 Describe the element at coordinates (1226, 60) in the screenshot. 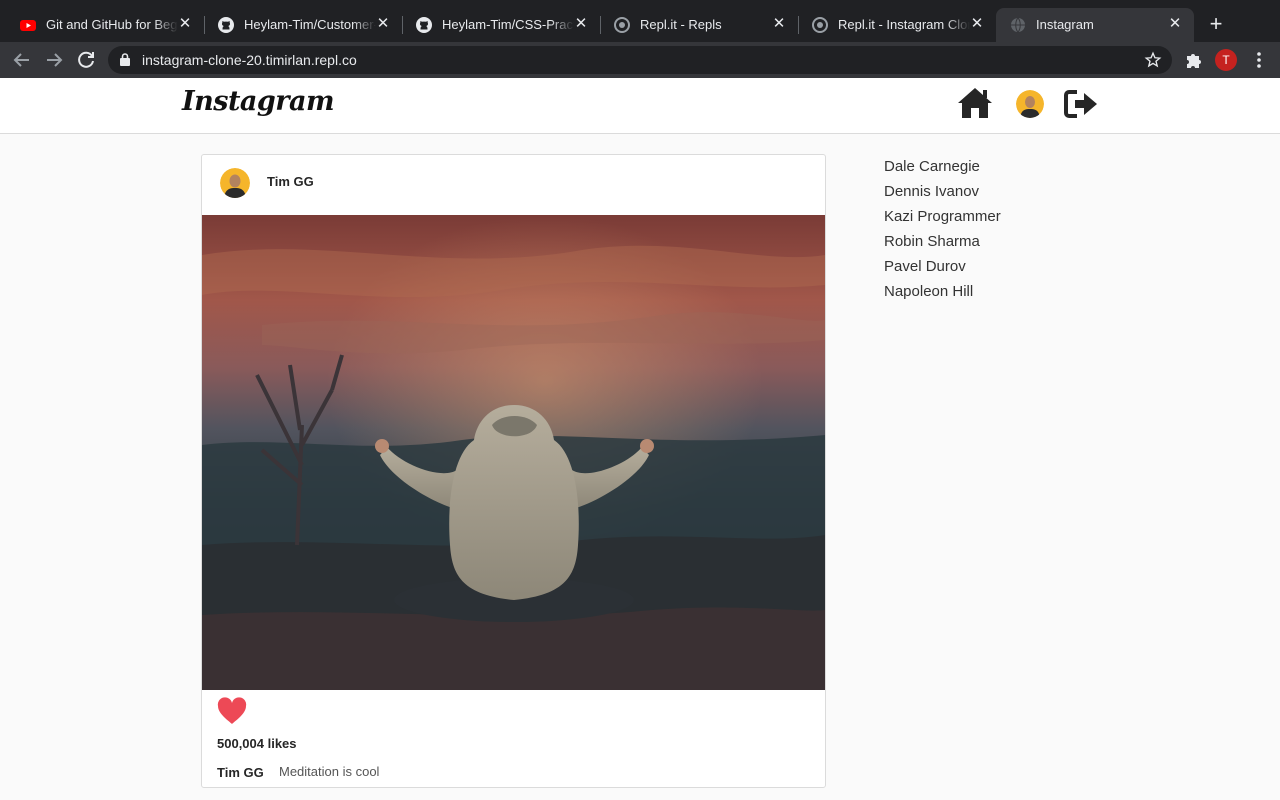

I see `browser-profile-avatar: T` at that location.